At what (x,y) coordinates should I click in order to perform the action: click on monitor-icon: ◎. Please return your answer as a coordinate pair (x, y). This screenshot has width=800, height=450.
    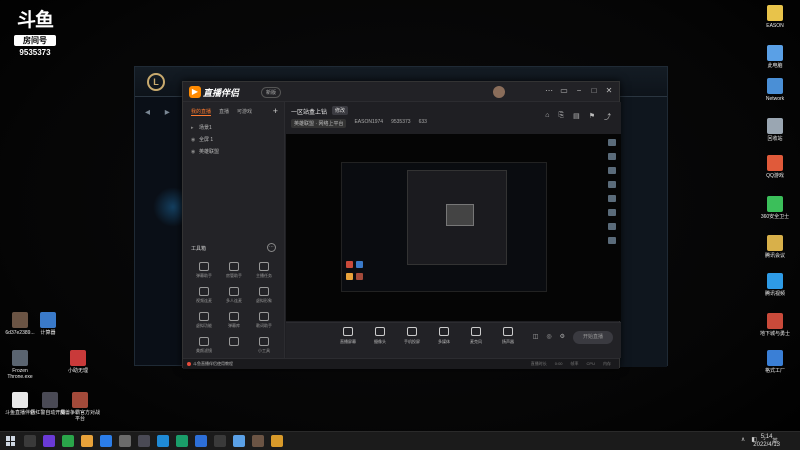
    Looking at the image, I should click on (548, 336).